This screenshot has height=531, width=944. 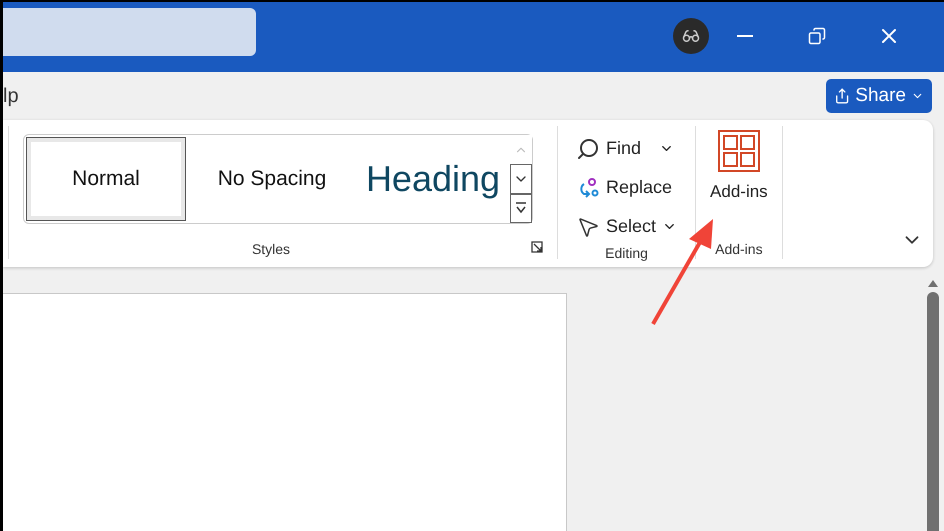 I want to click on search-icon, so click(x=588, y=148).